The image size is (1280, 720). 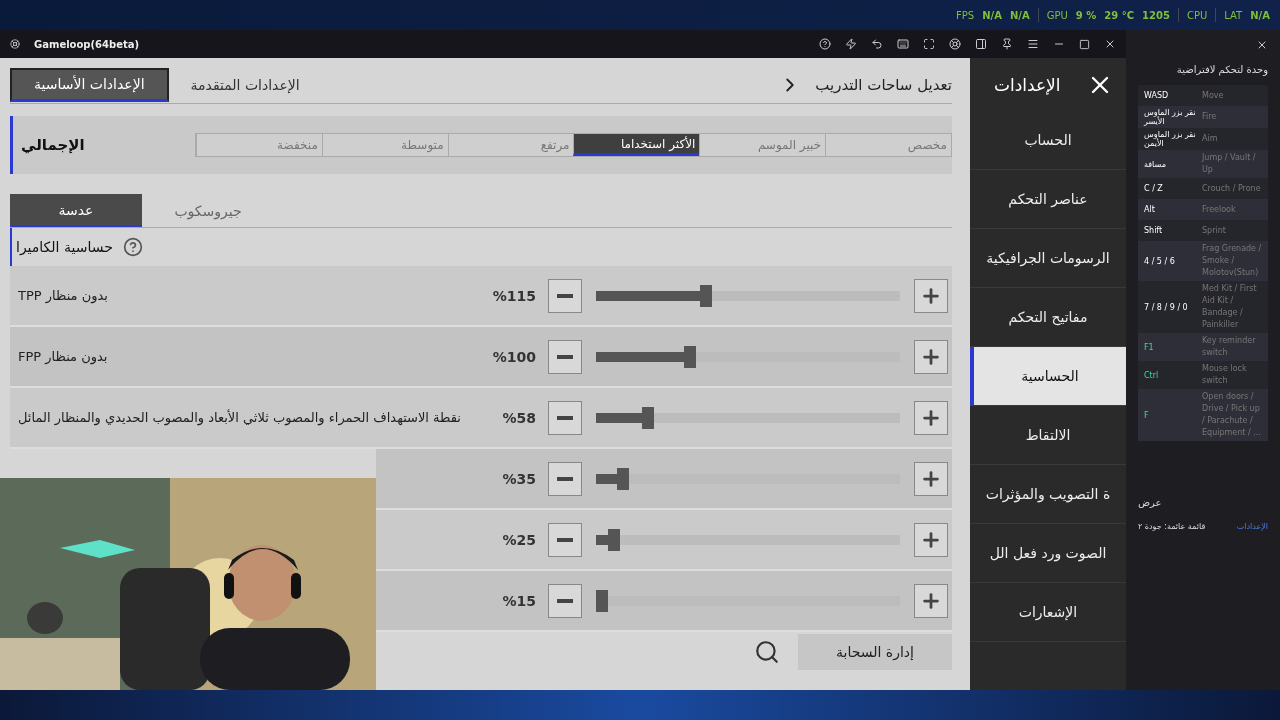 I want to click on fullscreen-icon, so click(x=929, y=44).